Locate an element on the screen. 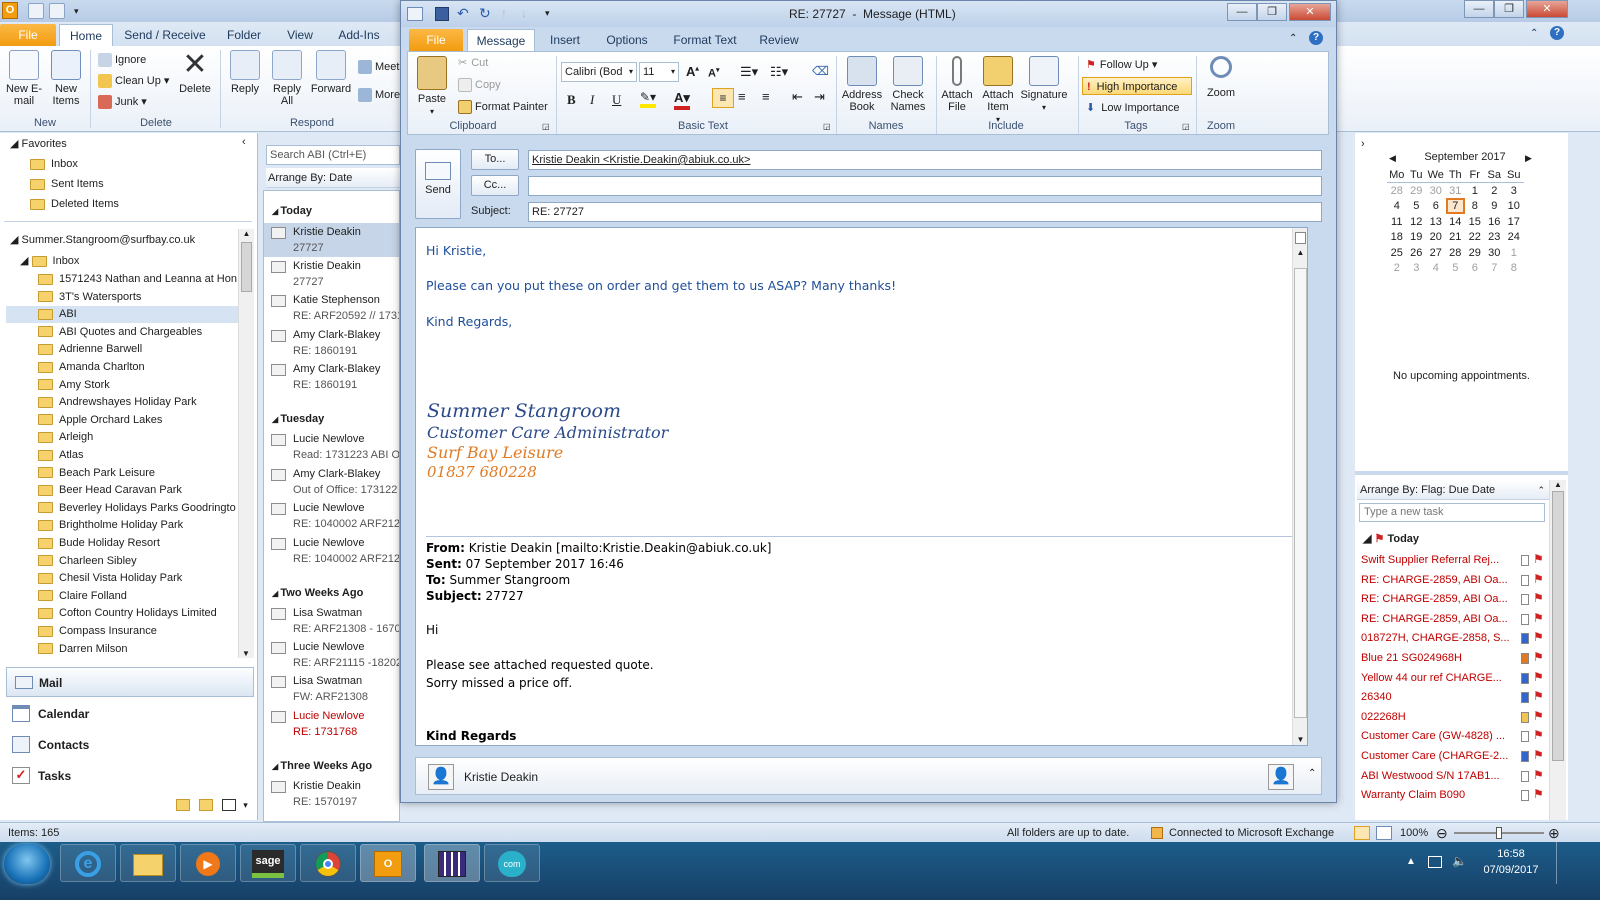 The image size is (1600, 900). calendar-day: 12 is located at coordinates (1417, 222).